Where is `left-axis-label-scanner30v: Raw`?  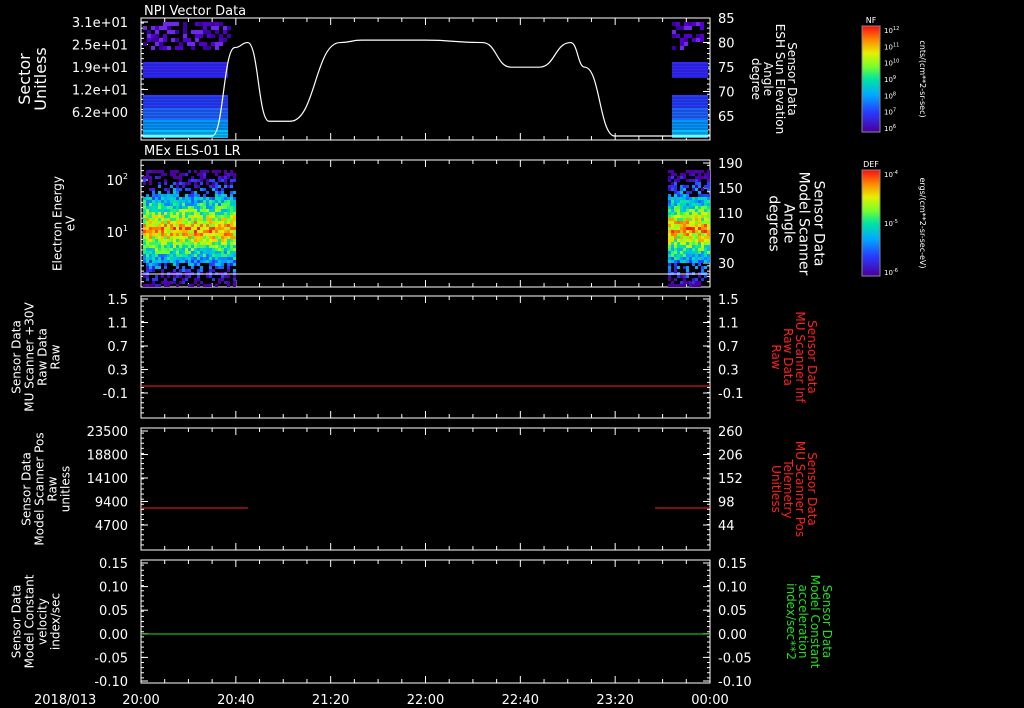 left-axis-label-scanner30v: Raw is located at coordinates (56, 356).